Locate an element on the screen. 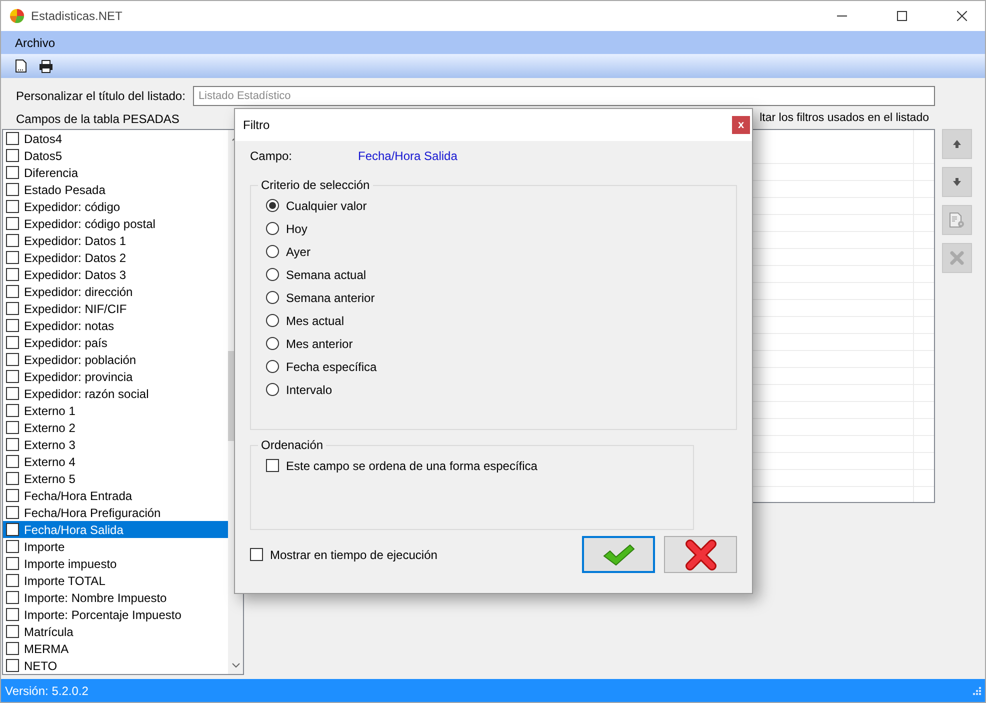 This screenshot has width=986, height=703. list-item: MERMA is located at coordinates (115, 648).